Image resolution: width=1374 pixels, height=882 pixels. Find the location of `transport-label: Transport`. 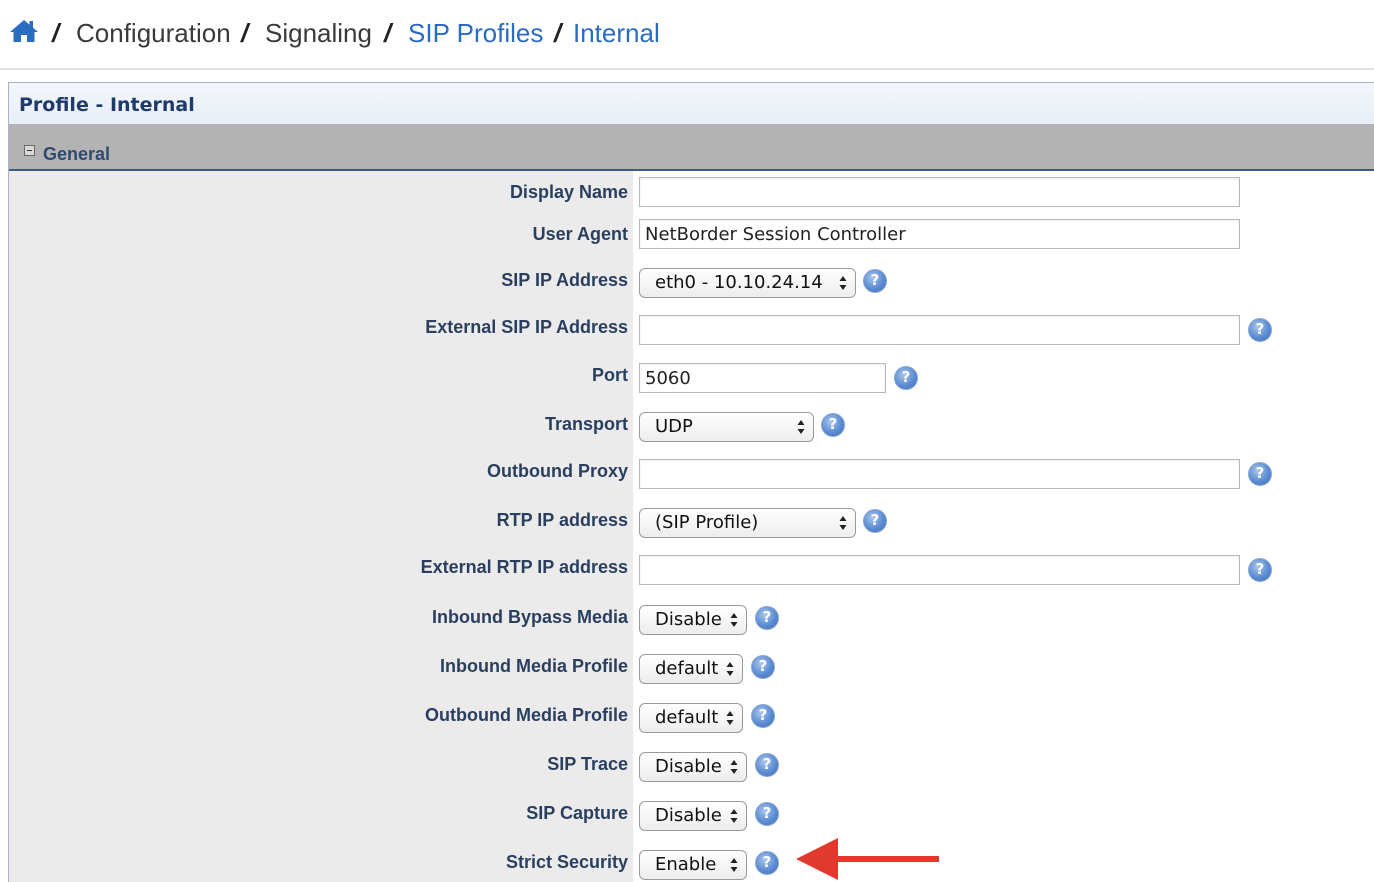

transport-label: Transport is located at coordinates (586, 424).